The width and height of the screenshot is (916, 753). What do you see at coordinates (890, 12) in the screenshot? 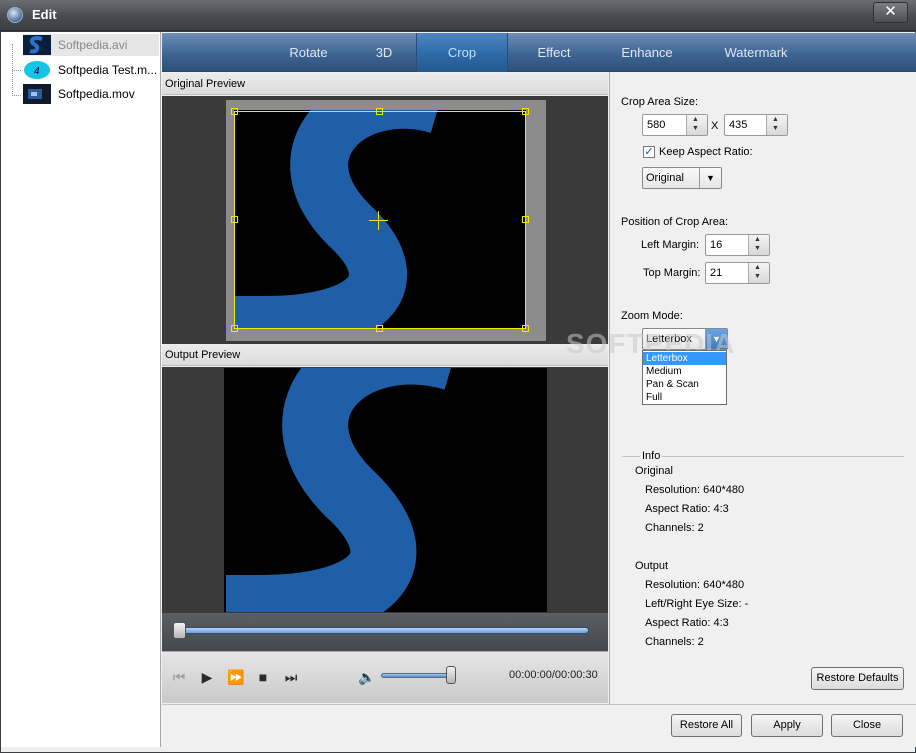
I see `window-close-button: ✕` at bounding box center [890, 12].